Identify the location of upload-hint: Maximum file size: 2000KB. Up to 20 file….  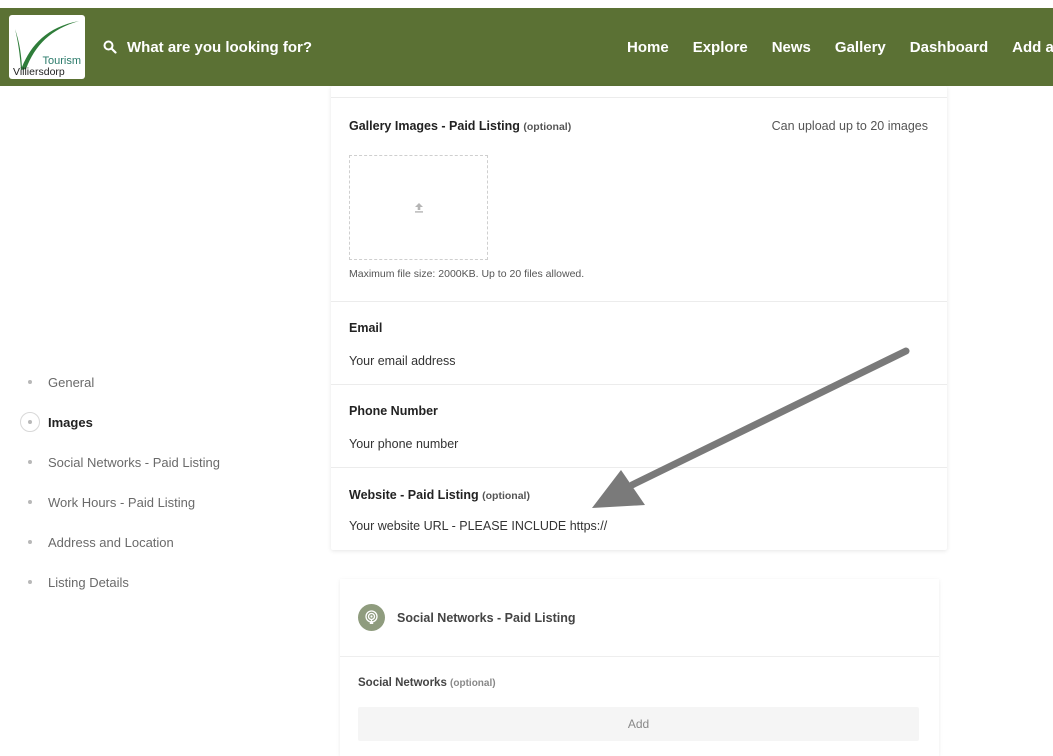
(467, 274).